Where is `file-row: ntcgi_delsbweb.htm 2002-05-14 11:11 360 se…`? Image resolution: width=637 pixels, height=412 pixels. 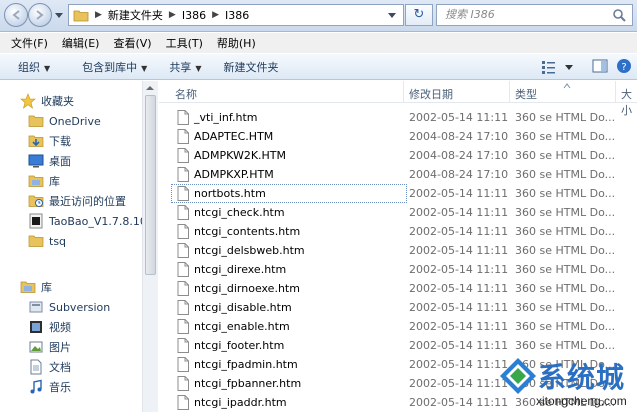
file-row: ntcgi_delsbweb.htm 2002-05-14 11:11 360 se… is located at coordinates (398, 250).